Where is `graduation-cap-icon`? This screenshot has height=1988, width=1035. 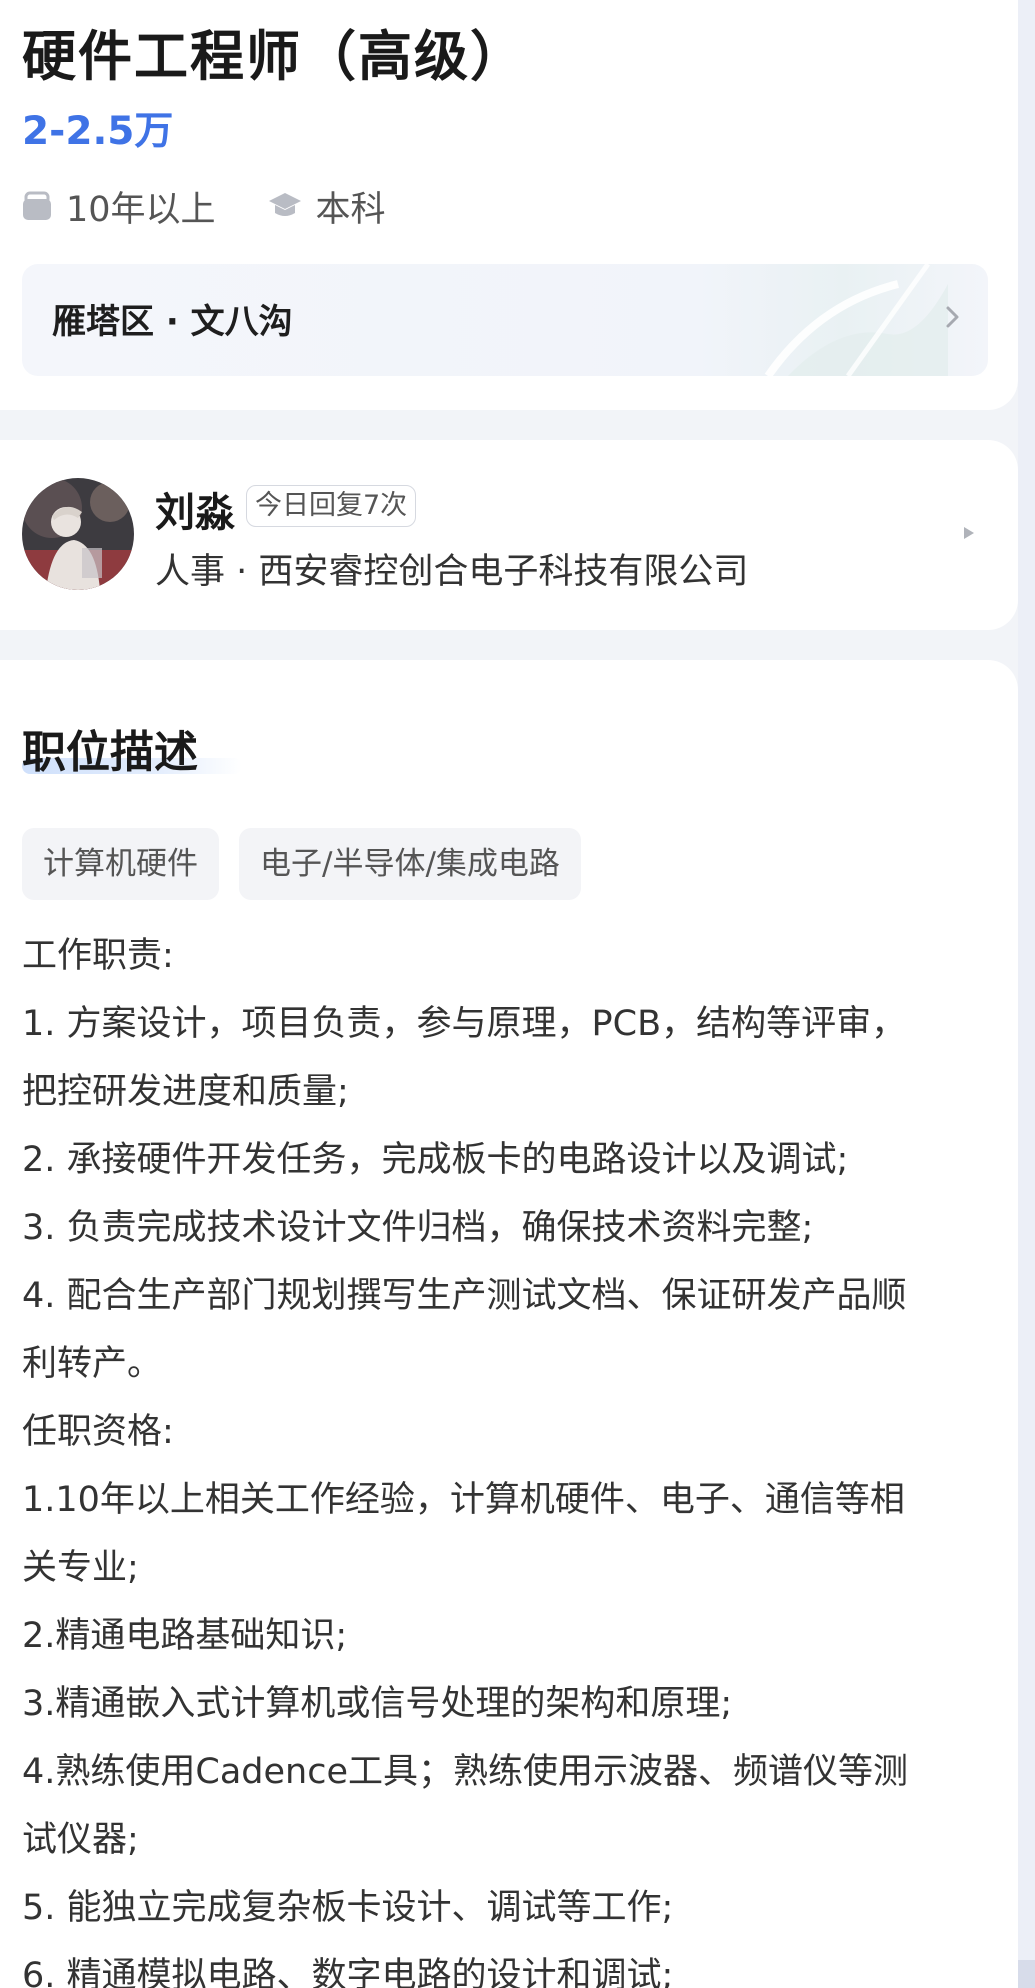
graduation-cap-icon is located at coordinates (284, 204).